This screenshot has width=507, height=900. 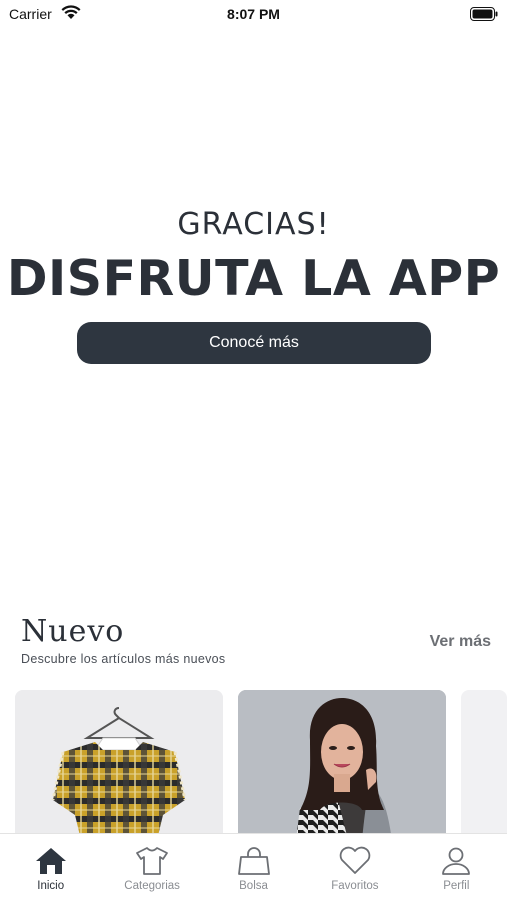 What do you see at coordinates (253, 278) in the screenshot?
I see `hero-title: DISFRUTA LA APP` at bounding box center [253, 278].